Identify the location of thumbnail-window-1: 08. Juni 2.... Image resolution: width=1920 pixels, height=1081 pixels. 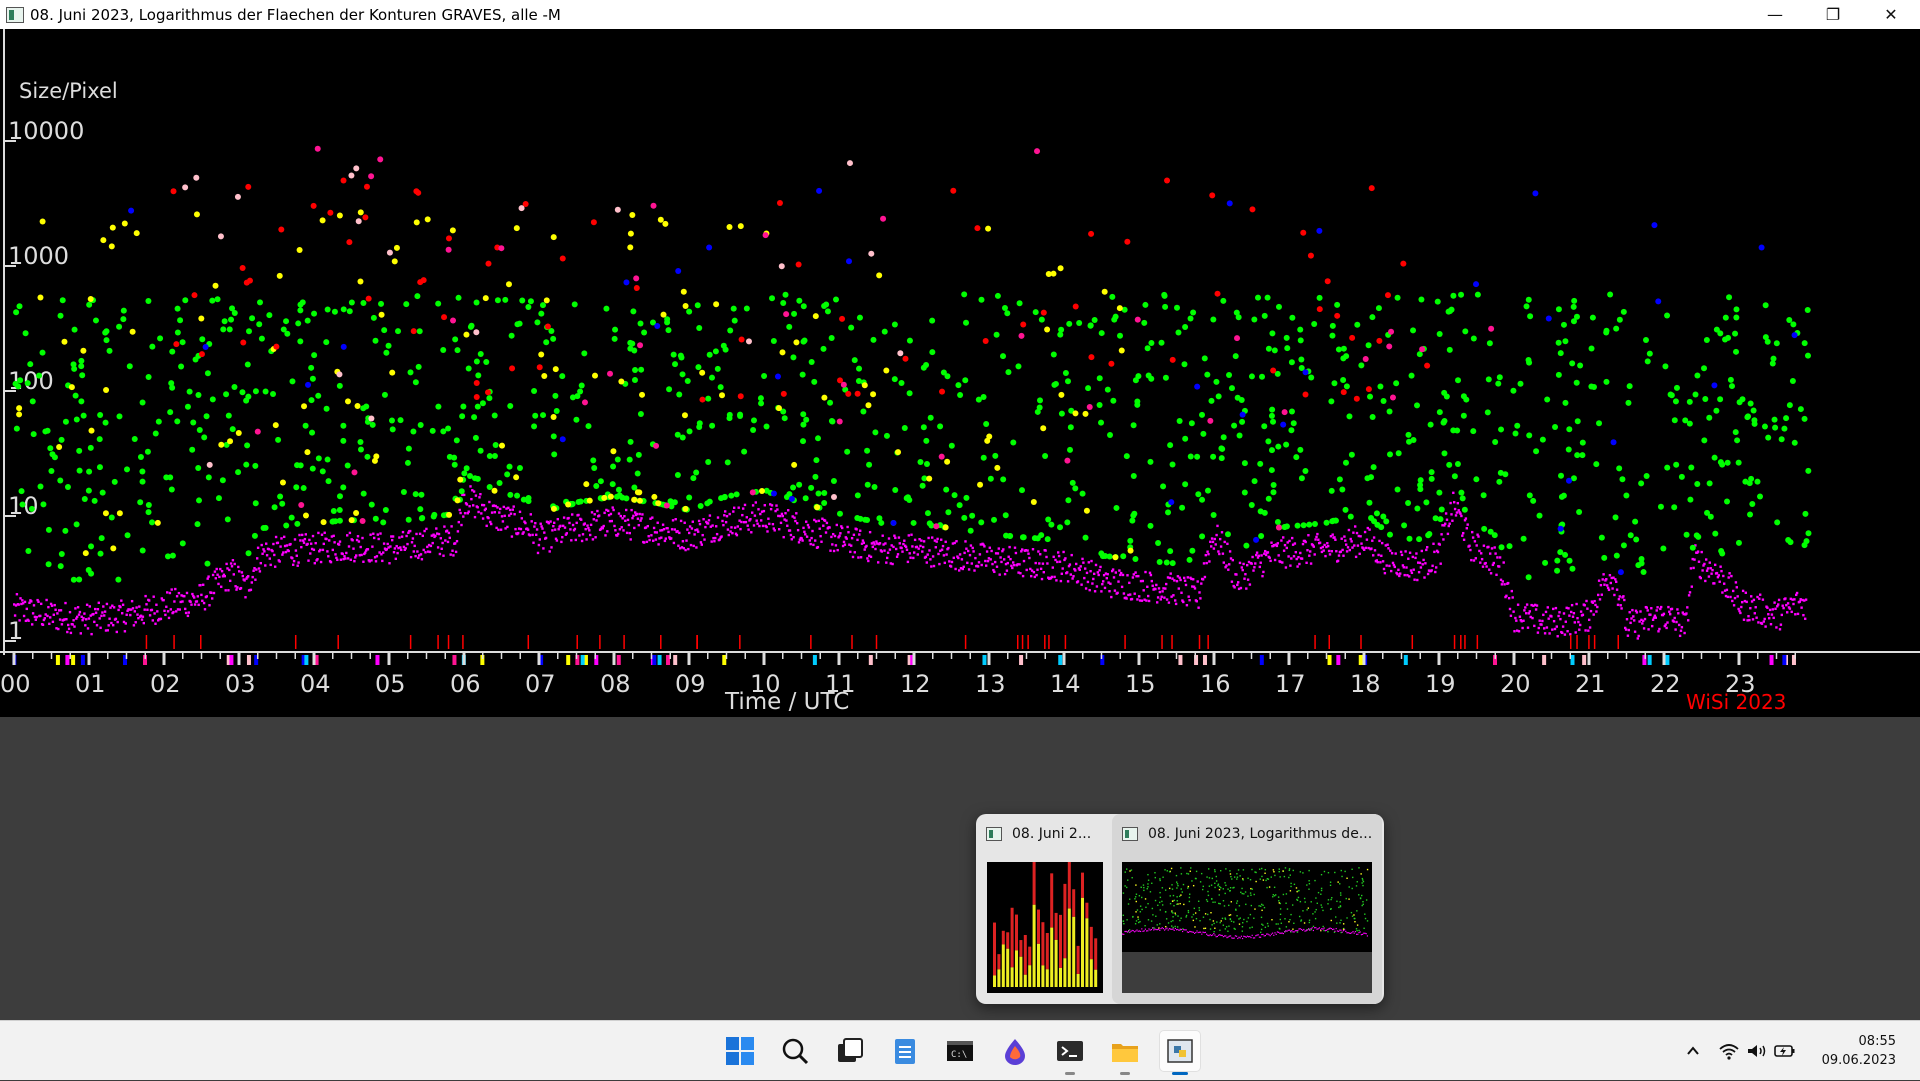
(1043, 909).